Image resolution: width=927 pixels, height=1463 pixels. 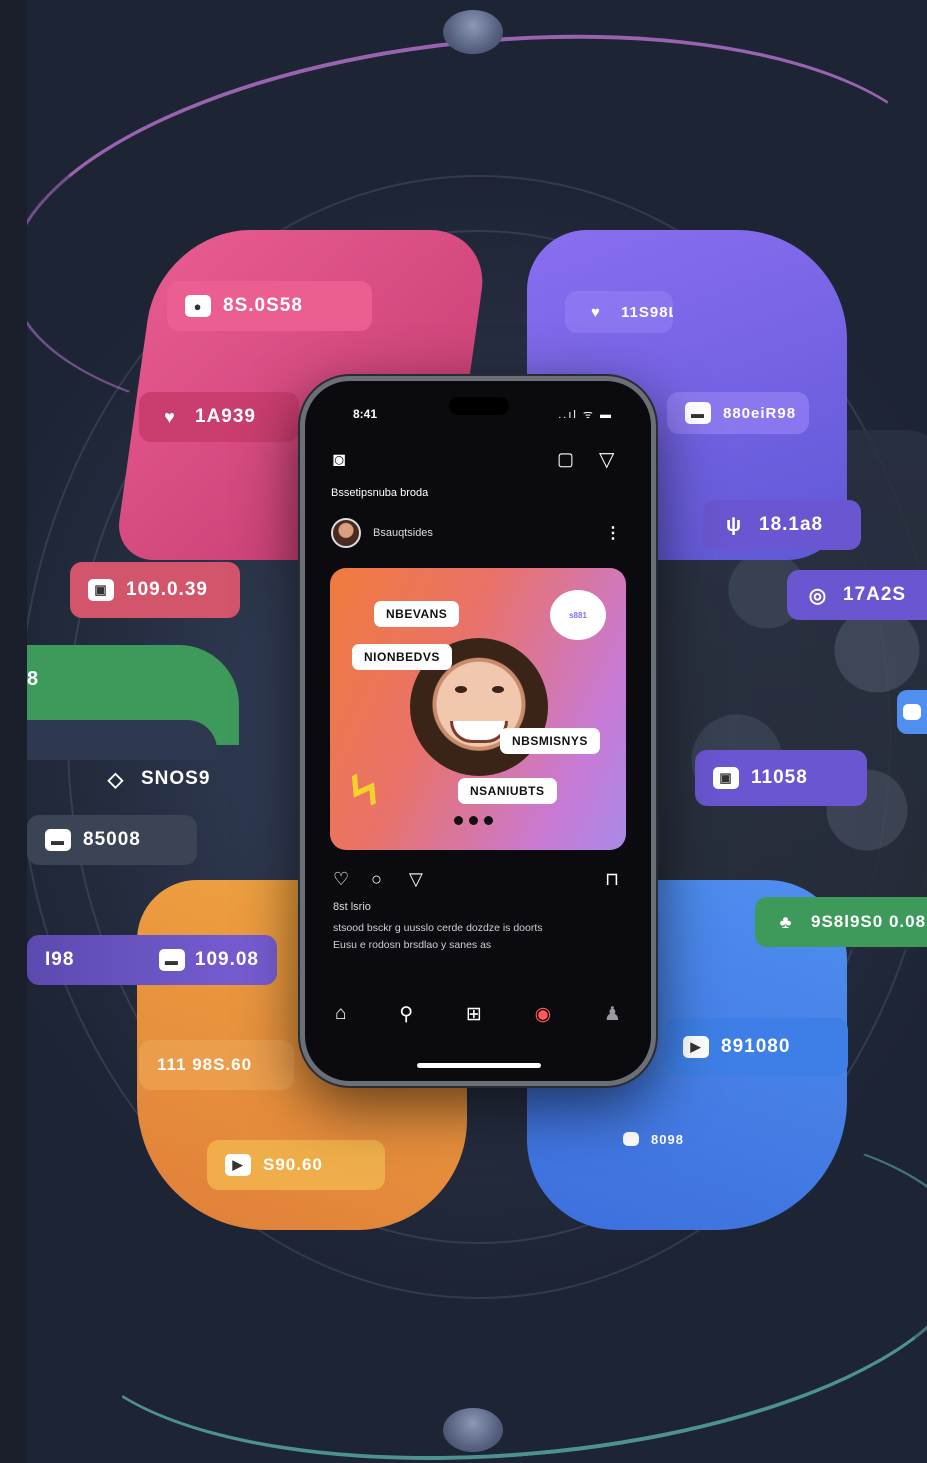 I want to click on shield-icon: ◎, so click(x=818, y=595).